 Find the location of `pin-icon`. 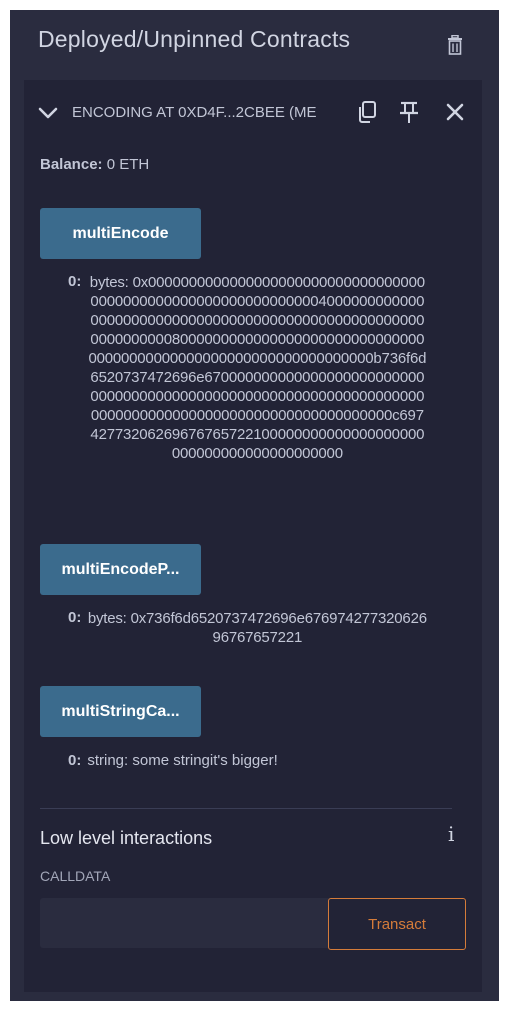

pin-icon is located at coordinates (409, 112).